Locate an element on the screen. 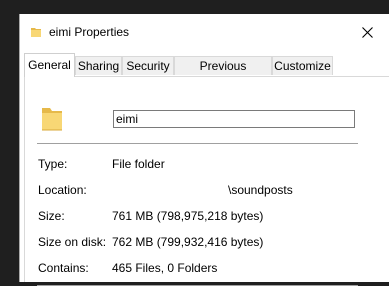 This screenshot has height=286, width=389. close-button is located at coordinates (366, 32).